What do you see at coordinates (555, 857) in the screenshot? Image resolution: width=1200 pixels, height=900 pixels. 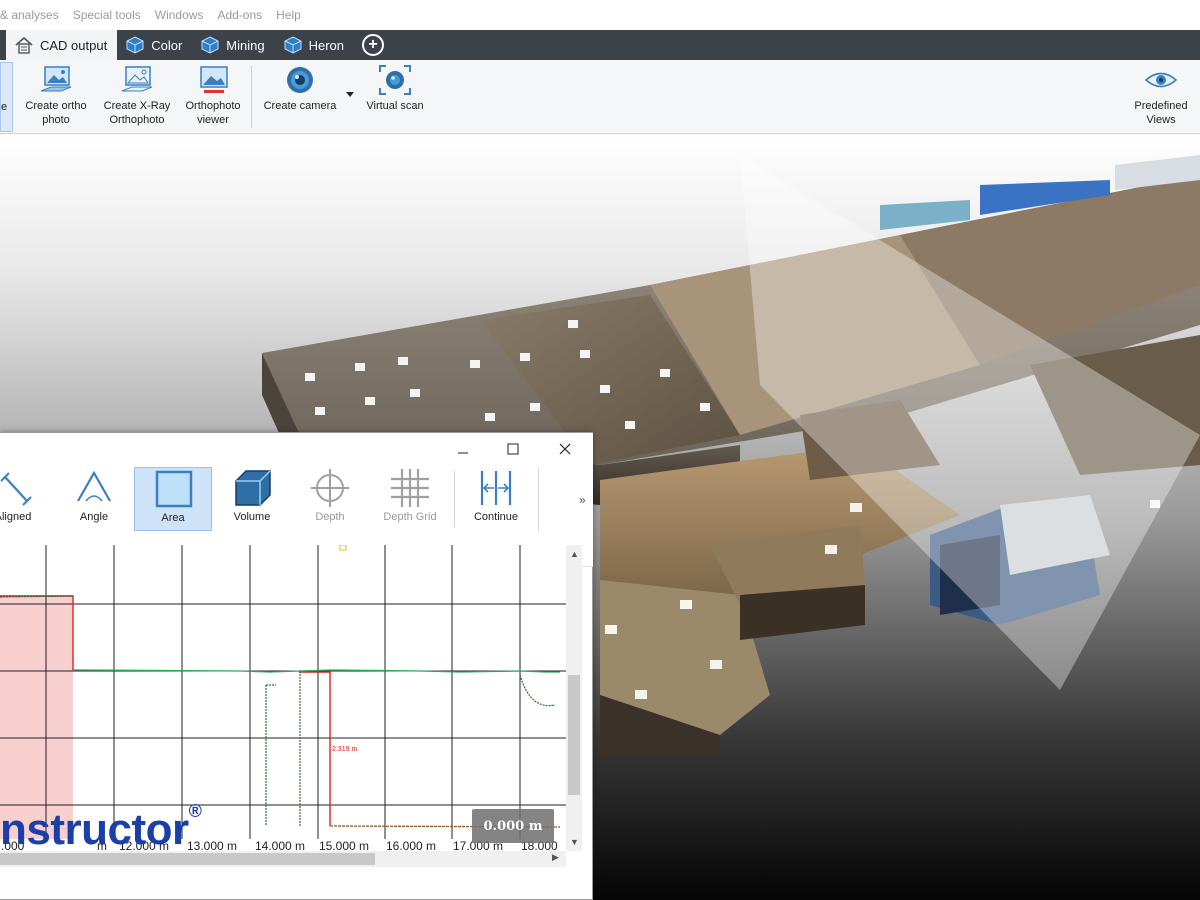 I see `scroll-right-icon: ▶` at bounding box center [555, 857].